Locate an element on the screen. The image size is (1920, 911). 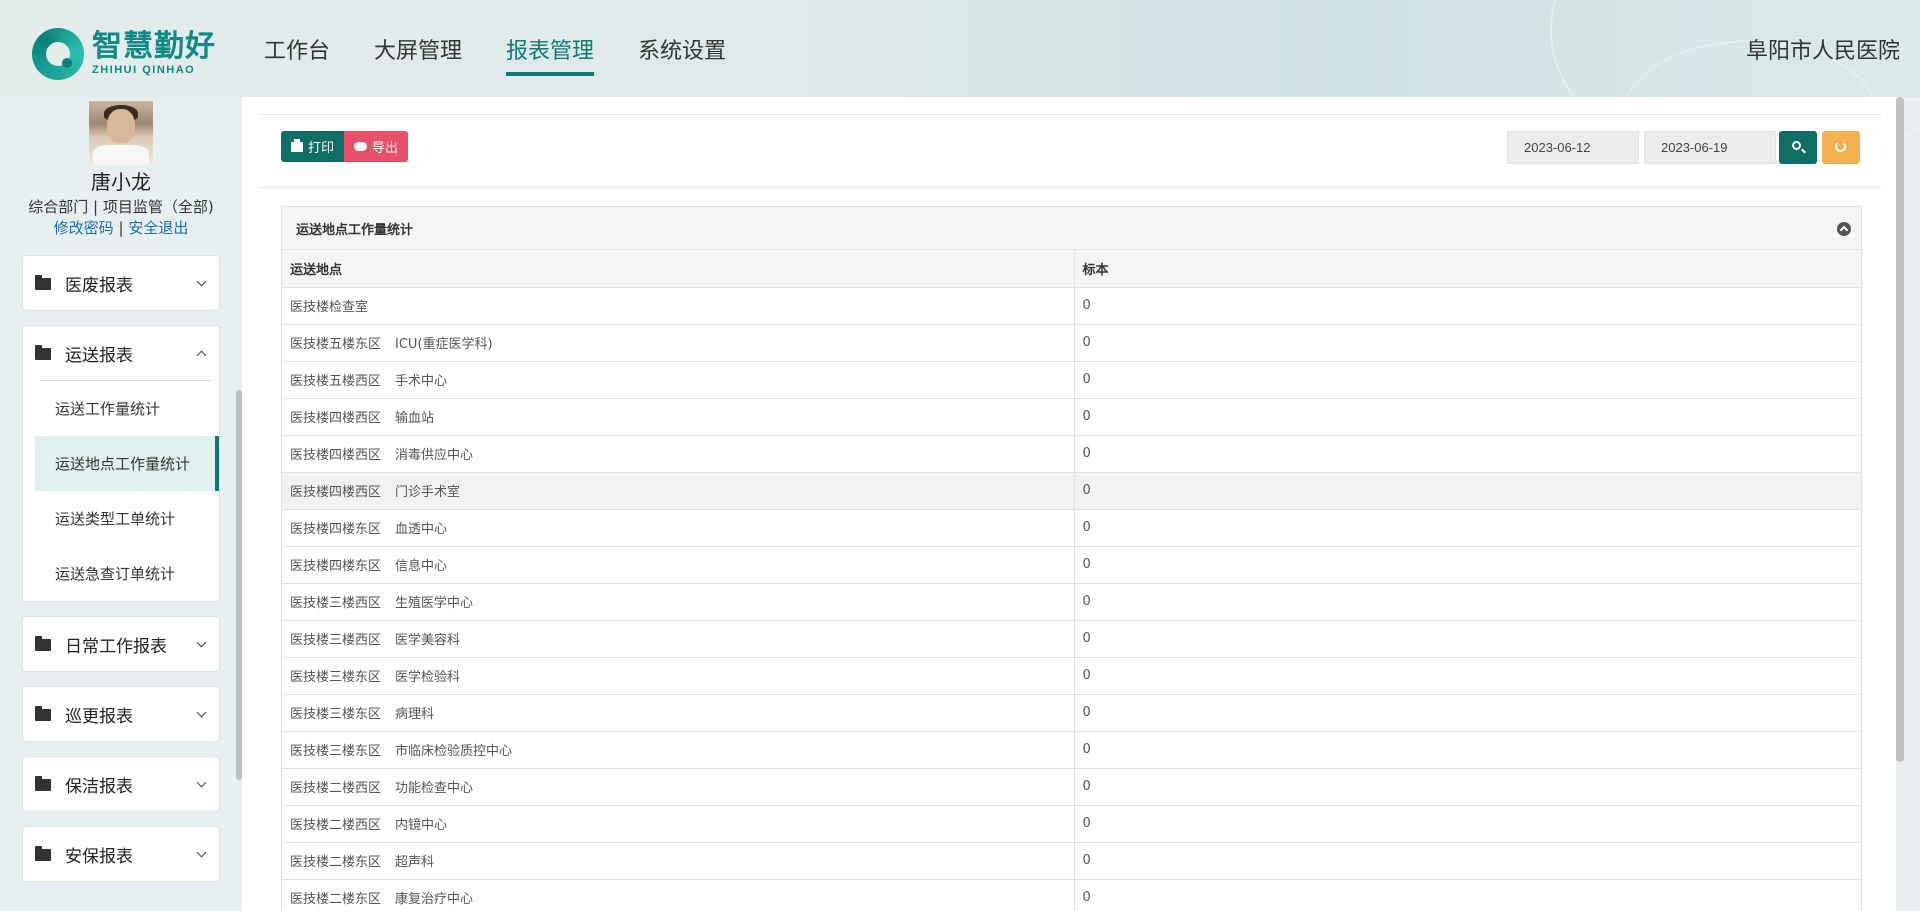
location-area: 医技楼五楼西区 is located at coordinates (336, 381).